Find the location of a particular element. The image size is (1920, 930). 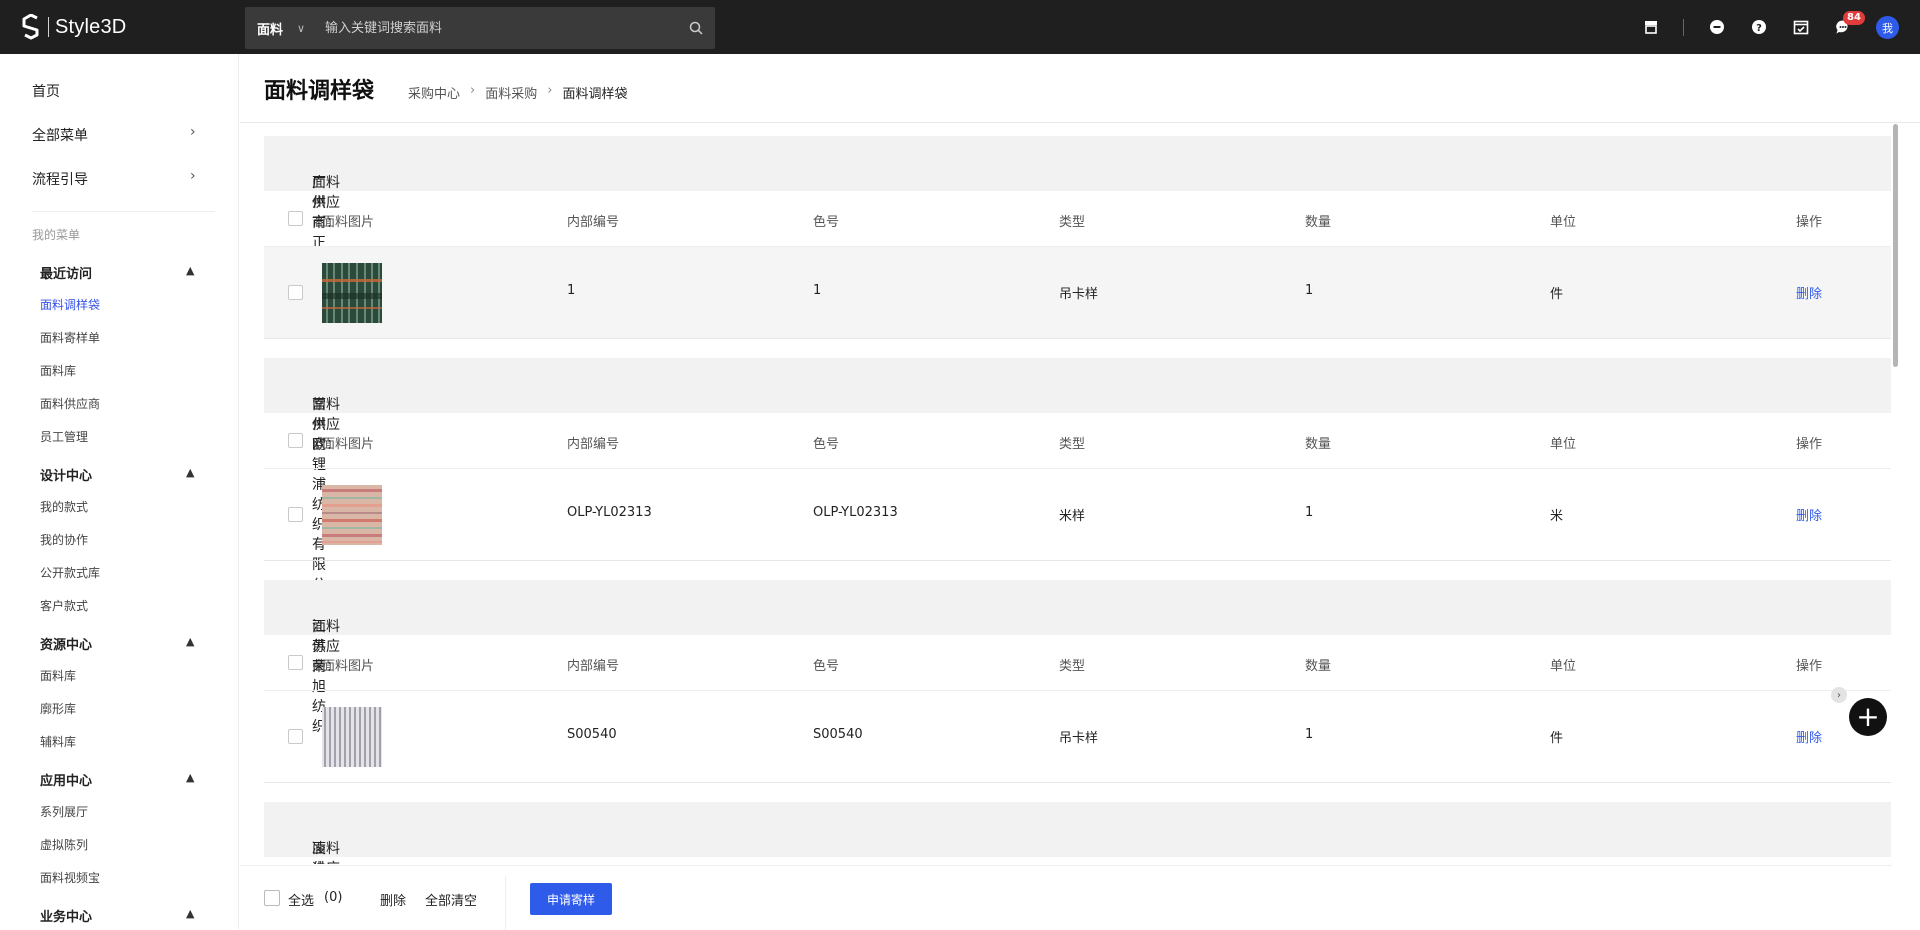

notification-badge: 84 is located at coordinates (1854, 18).